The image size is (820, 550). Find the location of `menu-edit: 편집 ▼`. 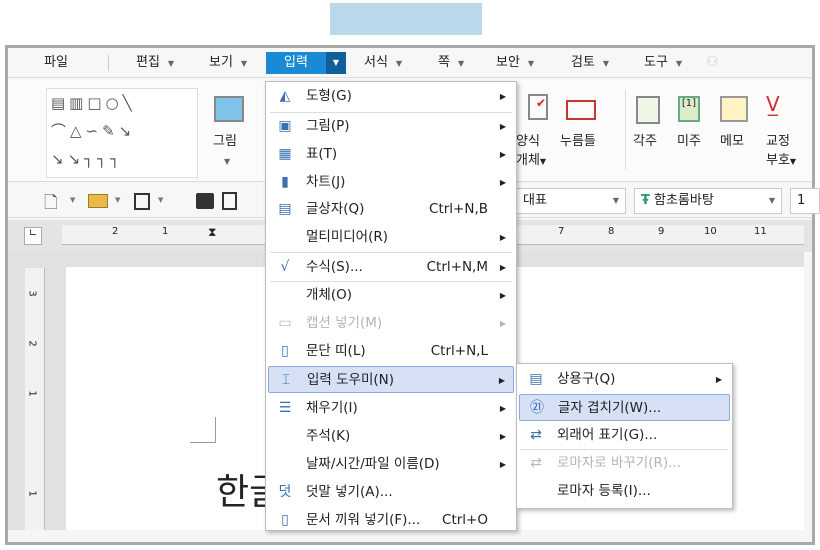

menu-edit: 편집 ▼ is located at coordinates (155, 63).